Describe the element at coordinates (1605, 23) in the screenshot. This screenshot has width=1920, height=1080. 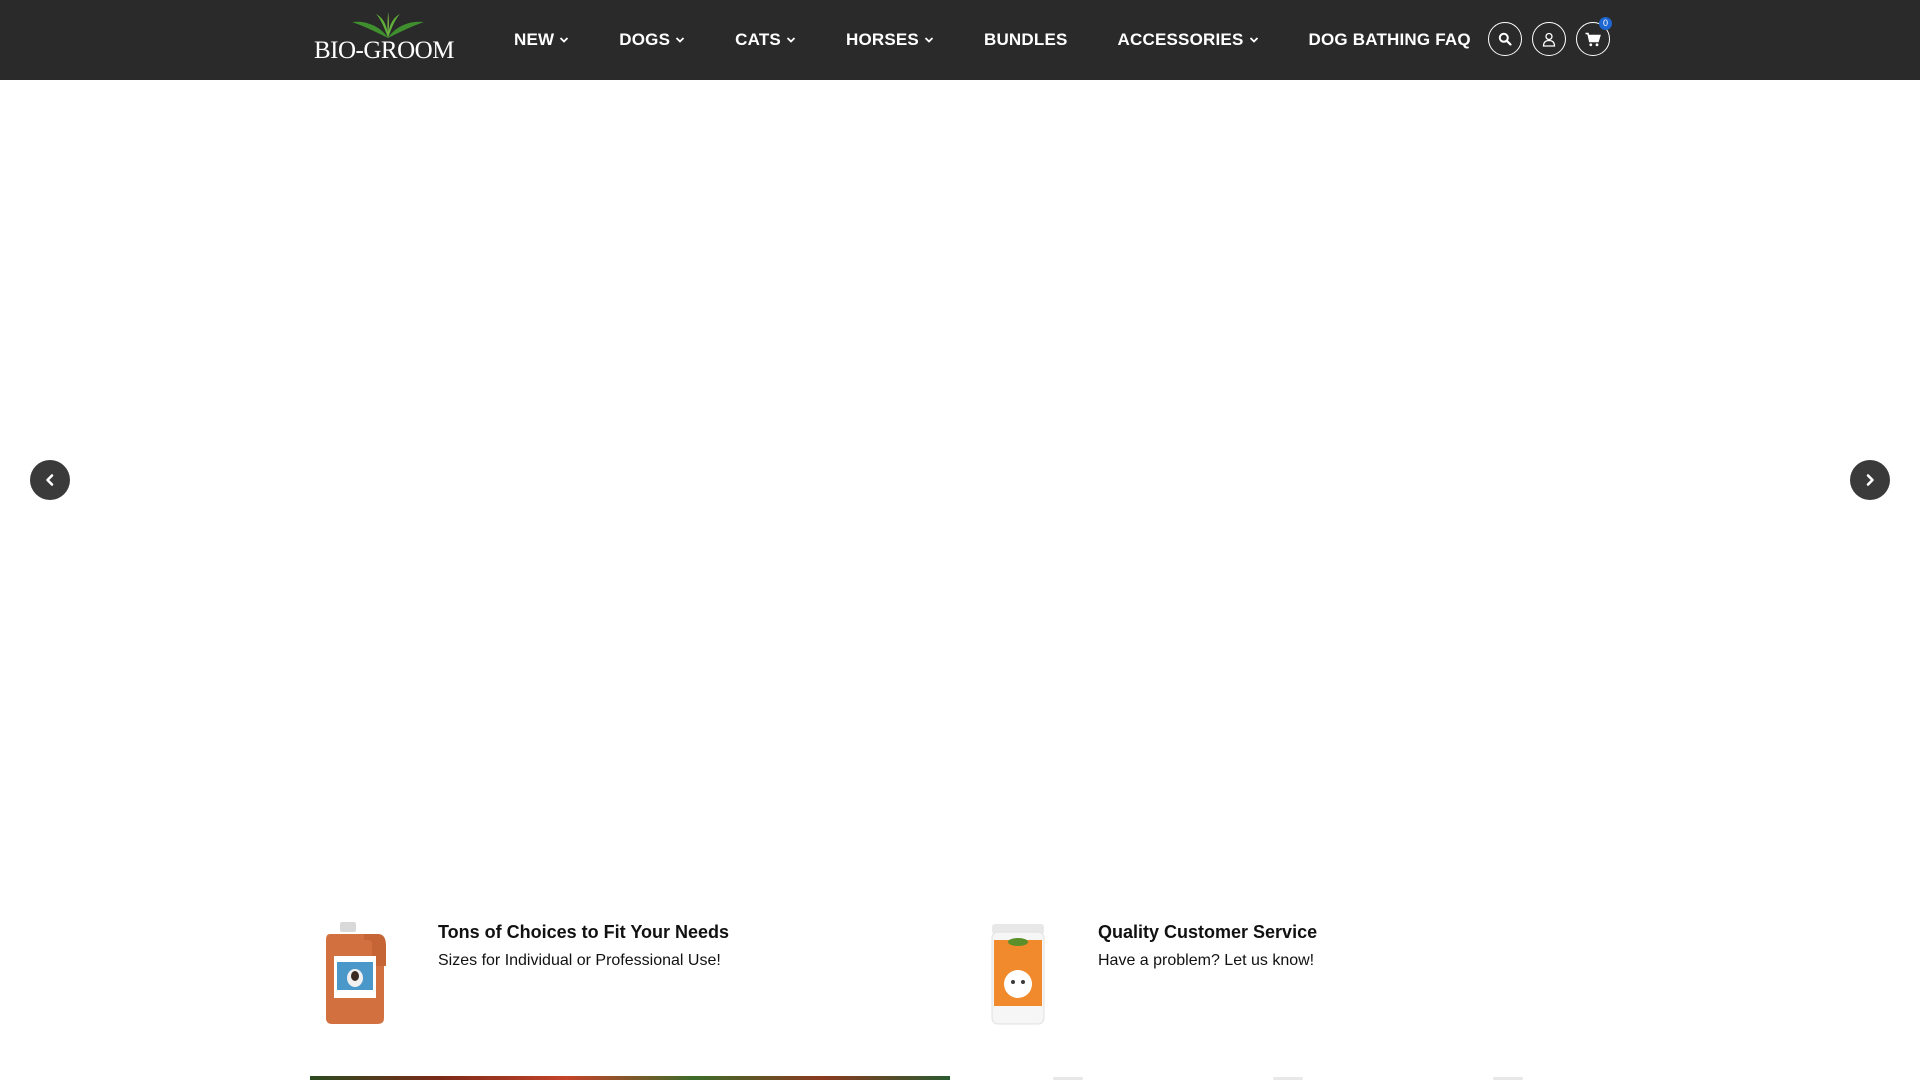
I see `cart-count-badge: 0` at that location.